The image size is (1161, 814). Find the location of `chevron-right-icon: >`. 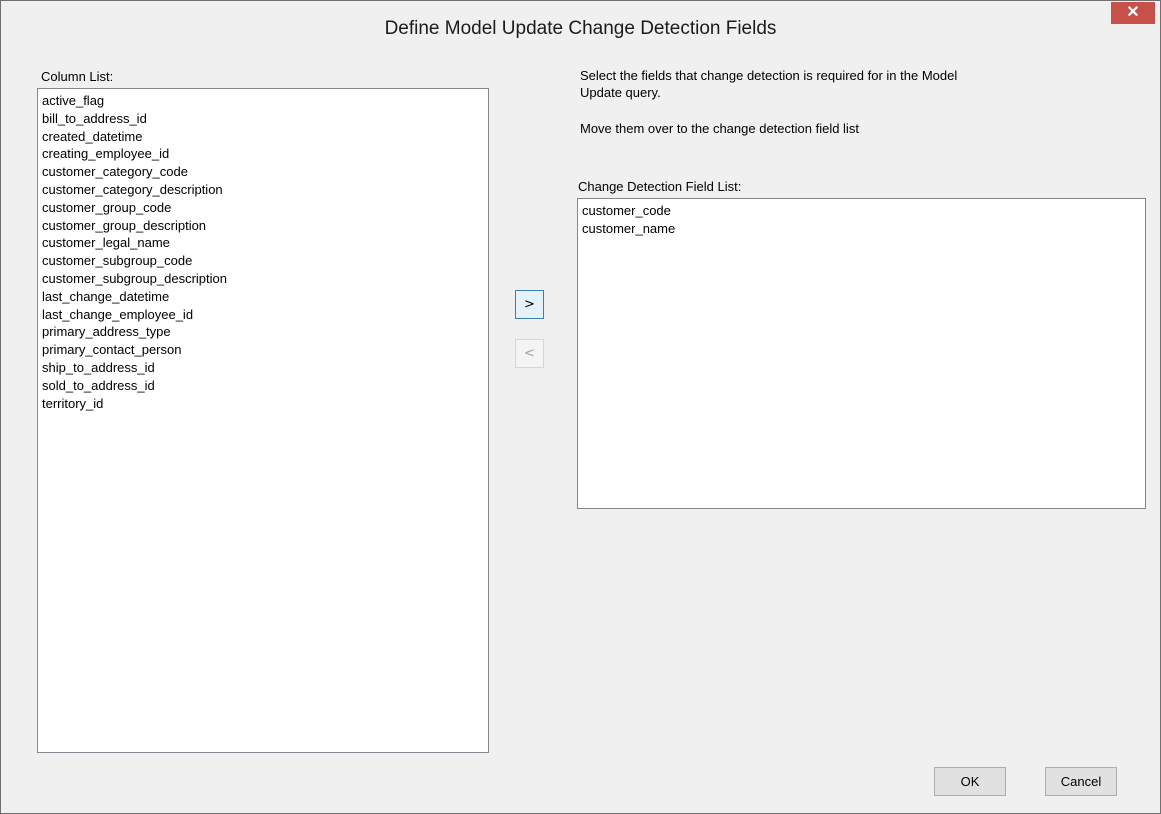

chevron-right-icon: > is located at coordinates (529, 304).